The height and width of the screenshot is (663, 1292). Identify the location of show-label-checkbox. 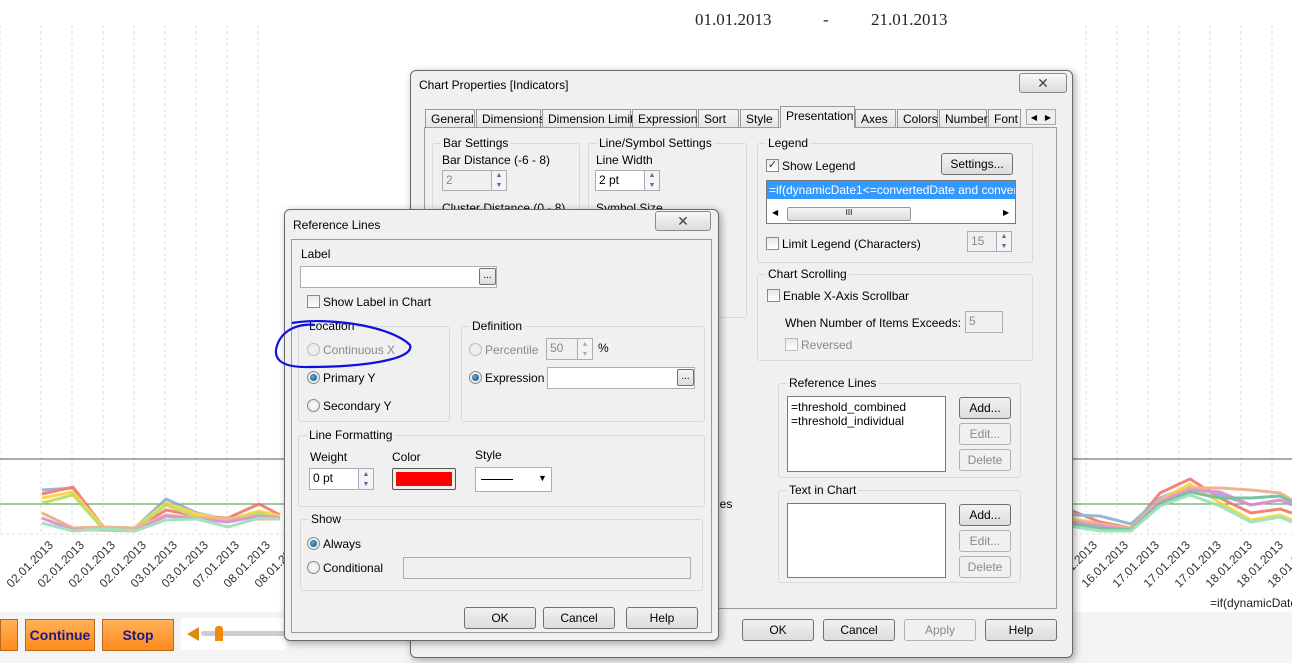
(313, 301).